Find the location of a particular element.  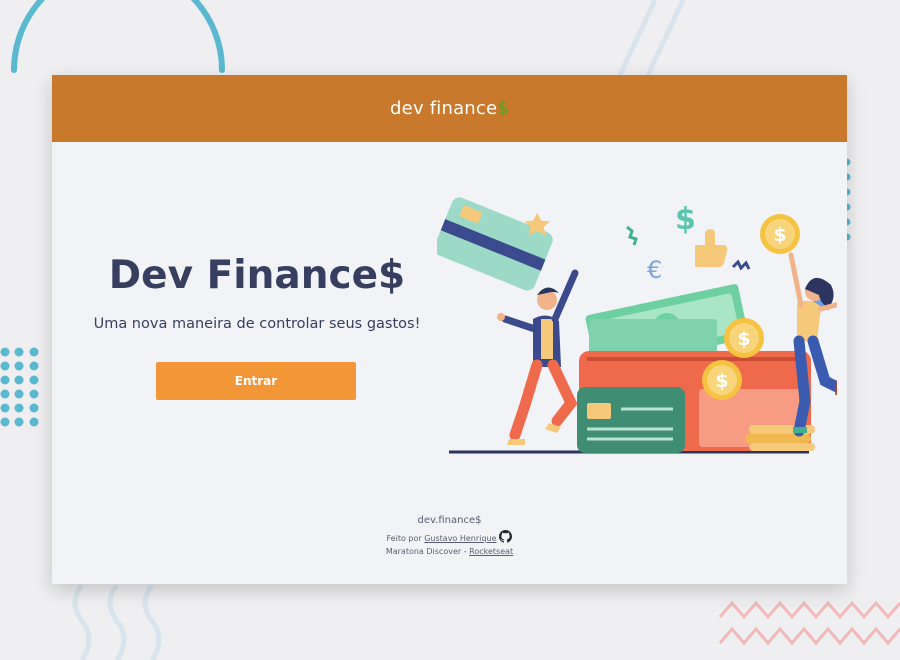

euro-icon: € is located at coordinates (654, 270).